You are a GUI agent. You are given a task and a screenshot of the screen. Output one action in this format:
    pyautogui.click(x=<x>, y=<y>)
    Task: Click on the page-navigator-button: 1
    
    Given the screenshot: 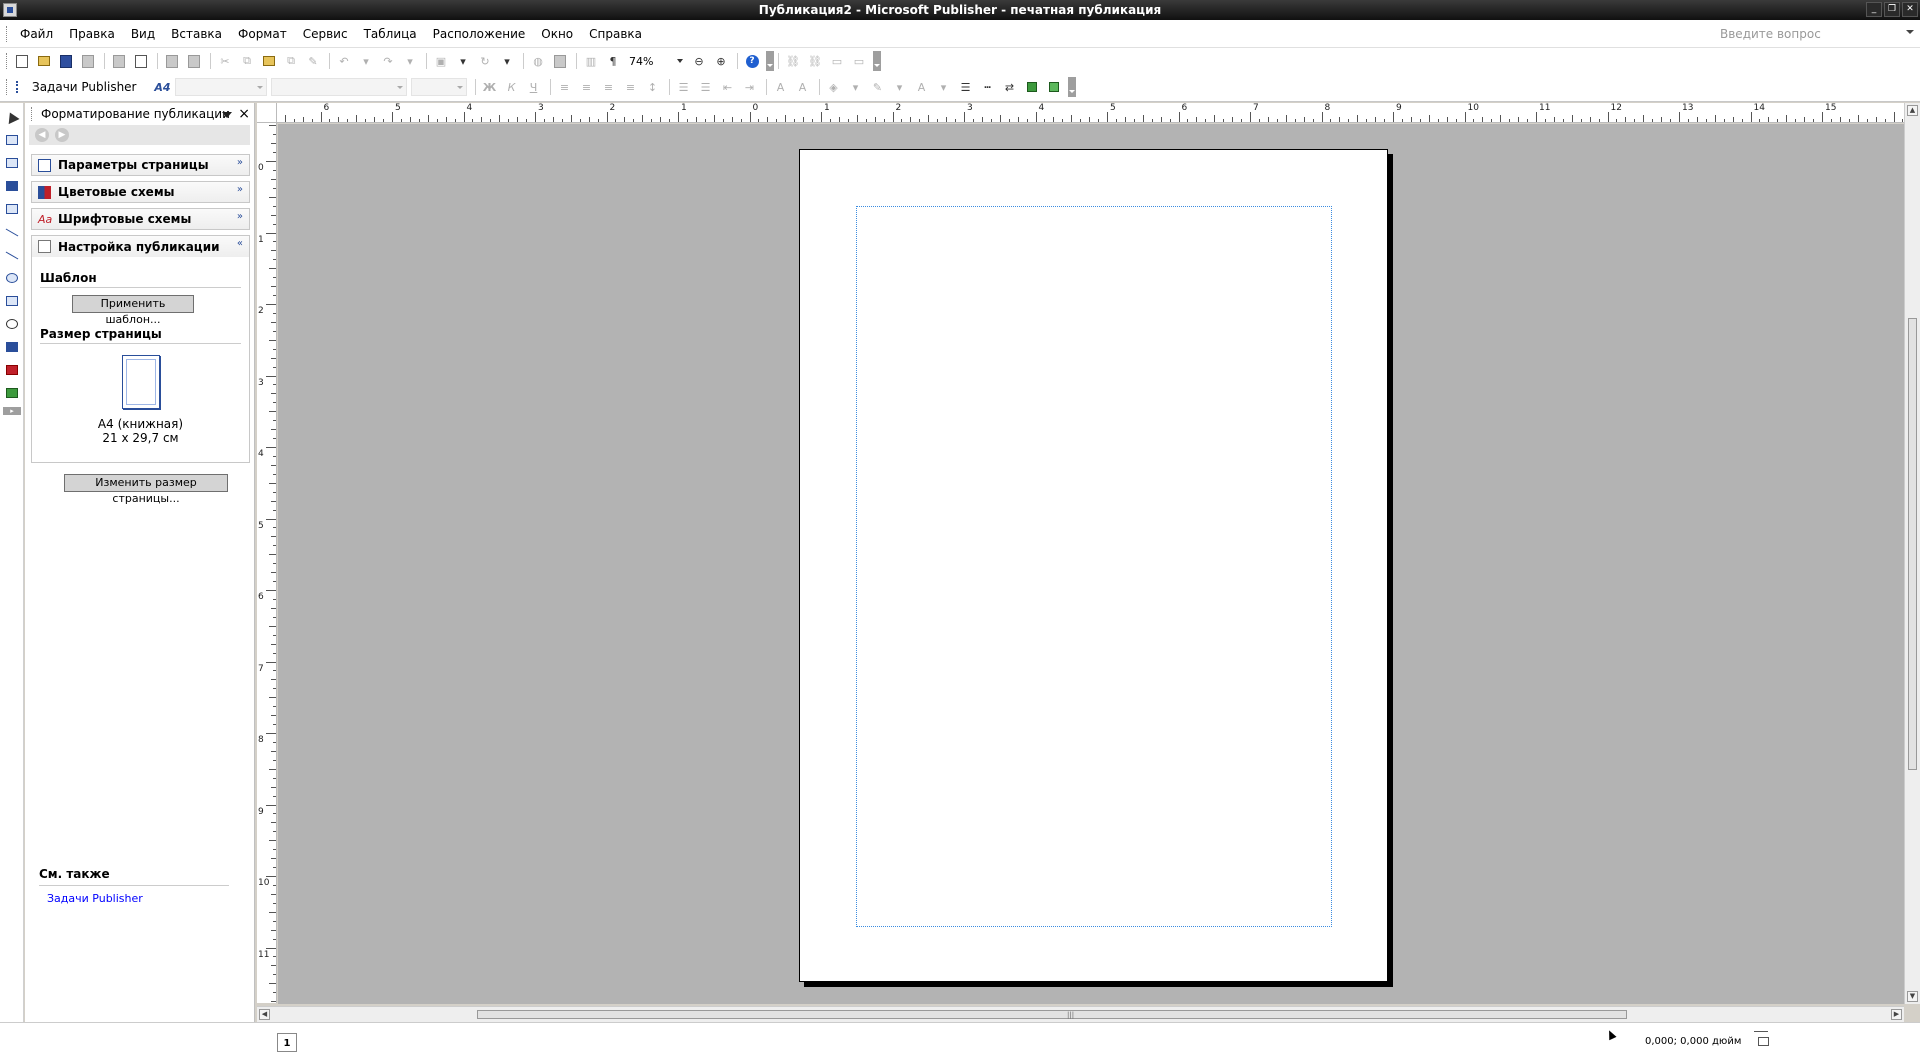 What is the action you would take?
    pyautogui.click(x=287, y=1042)
    